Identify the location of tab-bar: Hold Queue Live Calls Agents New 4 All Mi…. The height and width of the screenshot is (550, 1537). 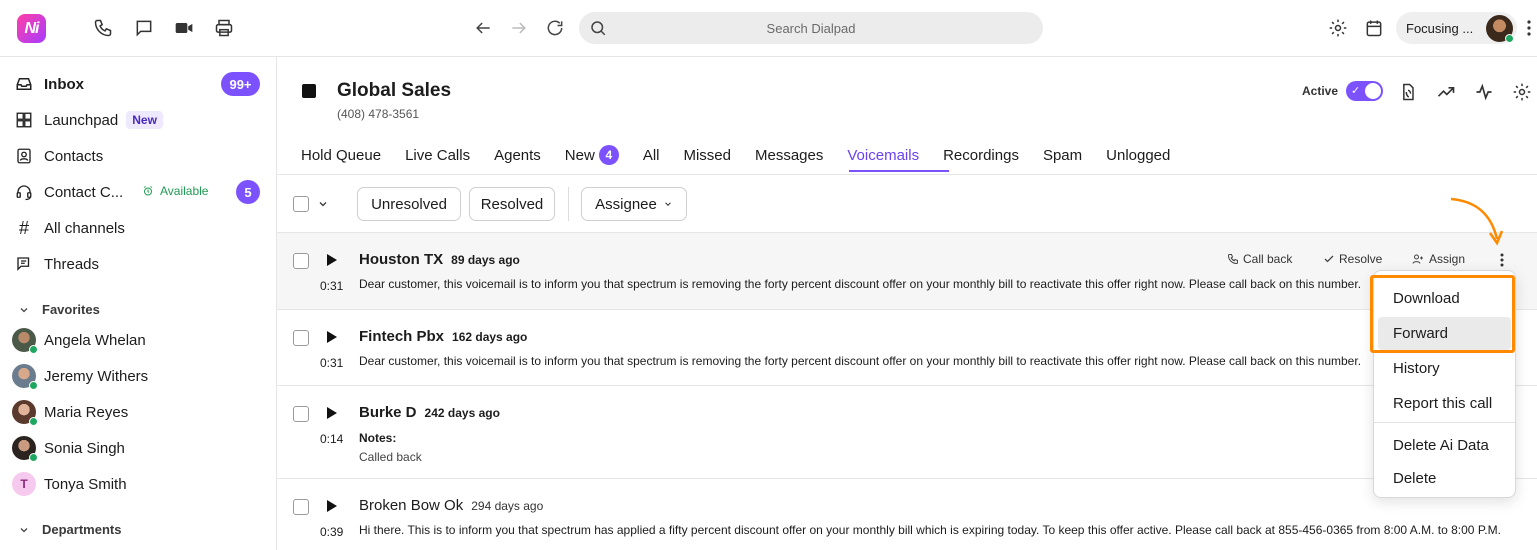
(735, 159).